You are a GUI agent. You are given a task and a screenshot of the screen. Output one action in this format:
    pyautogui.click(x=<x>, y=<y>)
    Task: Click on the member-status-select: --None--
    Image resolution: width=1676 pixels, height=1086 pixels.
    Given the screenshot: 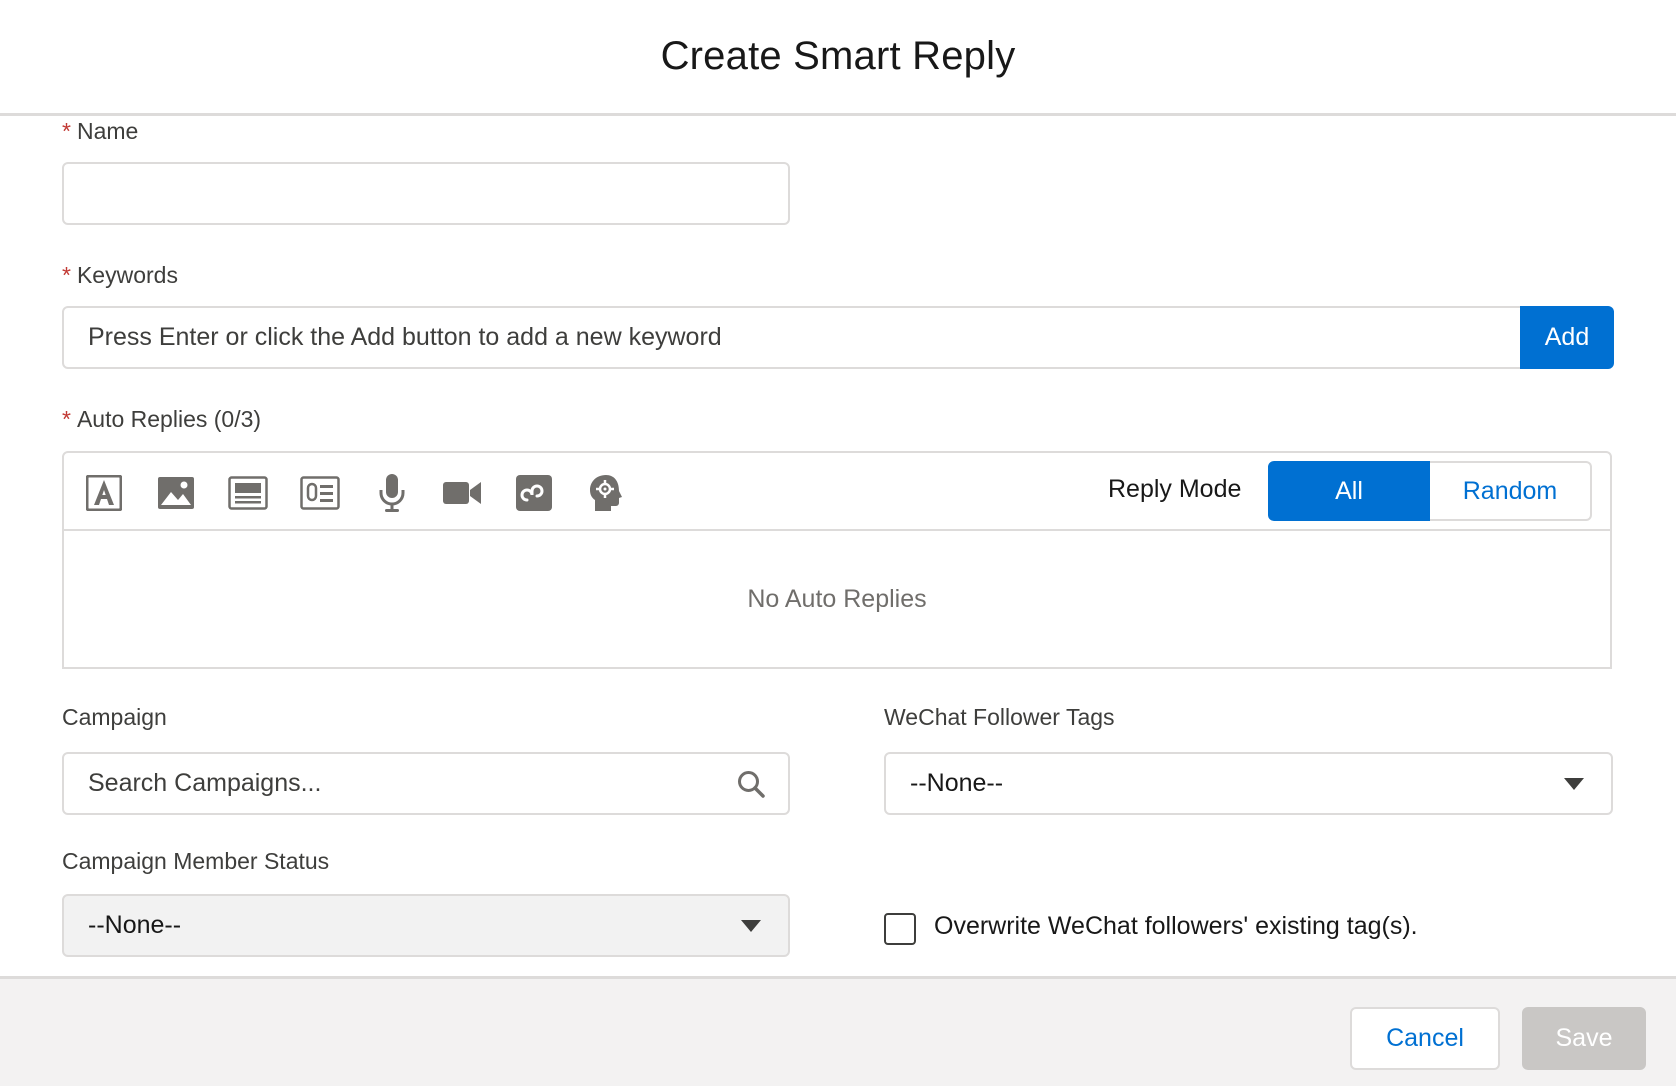 What is the action you would take?
    pyautogui.click(x=426, y=925)
    